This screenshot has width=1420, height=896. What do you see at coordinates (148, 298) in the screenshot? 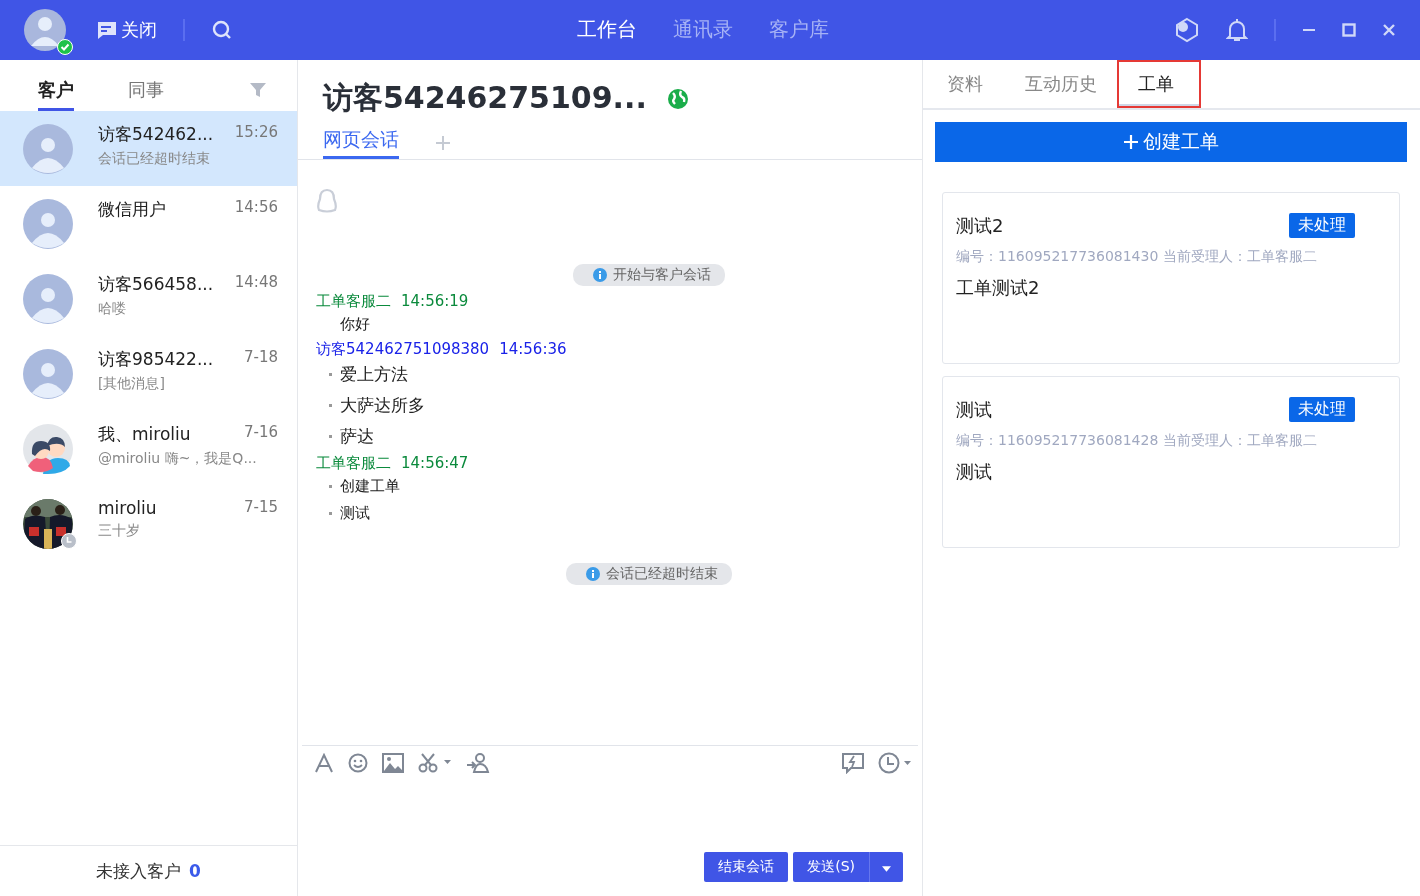
I see `conversation-item: 访客566458... 14:48 哈喽` at bounding box center [148, 298].